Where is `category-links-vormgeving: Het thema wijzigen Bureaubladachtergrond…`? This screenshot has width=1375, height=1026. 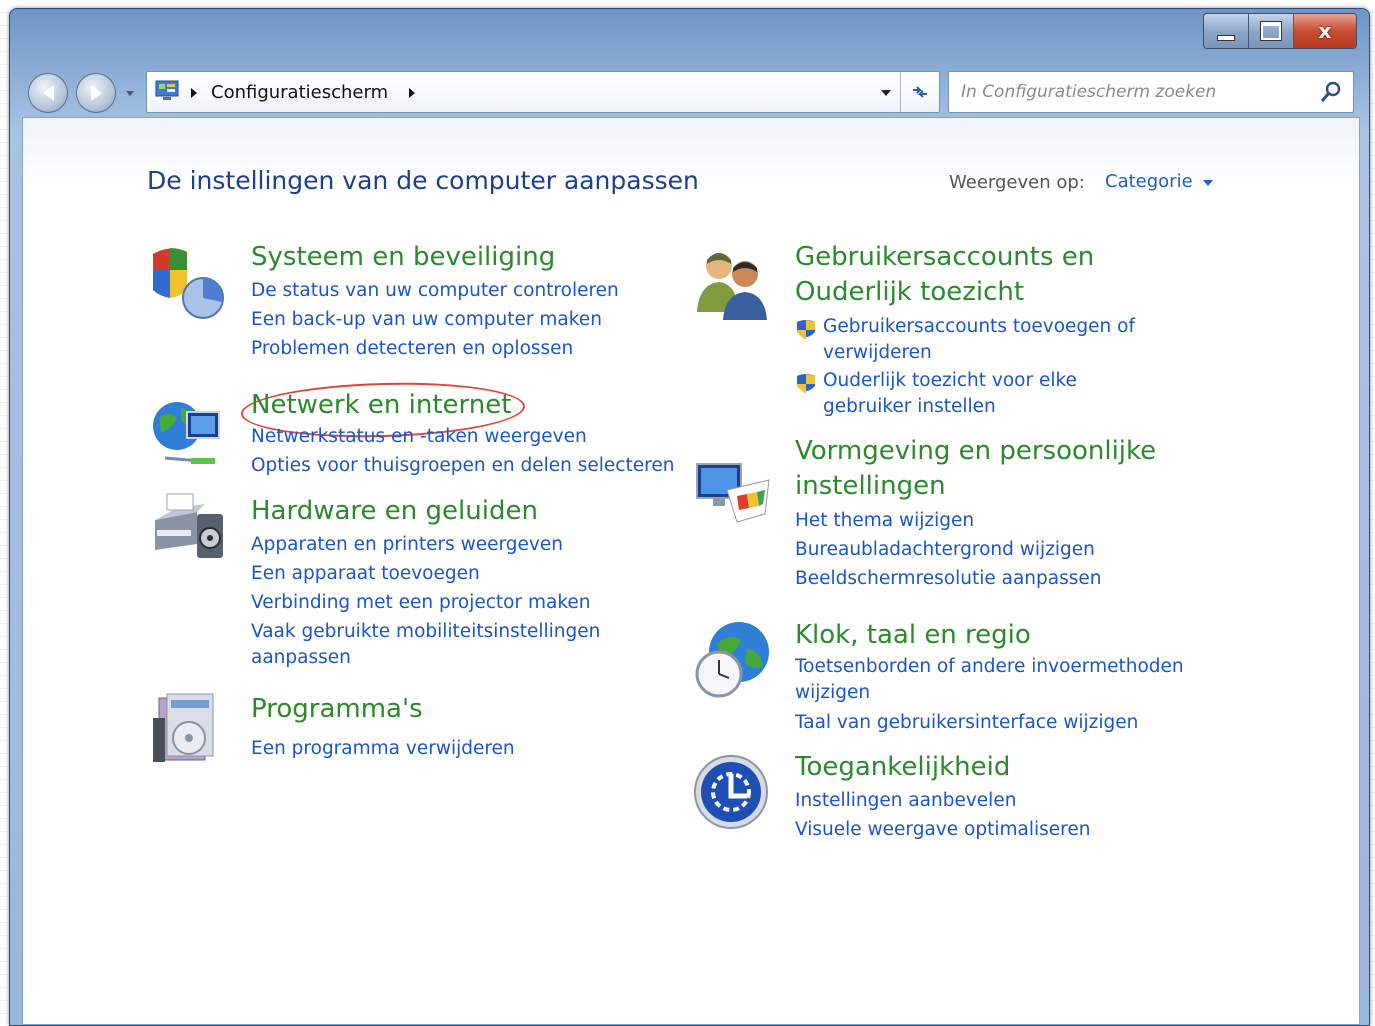
category-links-vormgeving: Het thema wijzigen Bureaubladachtergrond… is located at coordinates (948, 549).